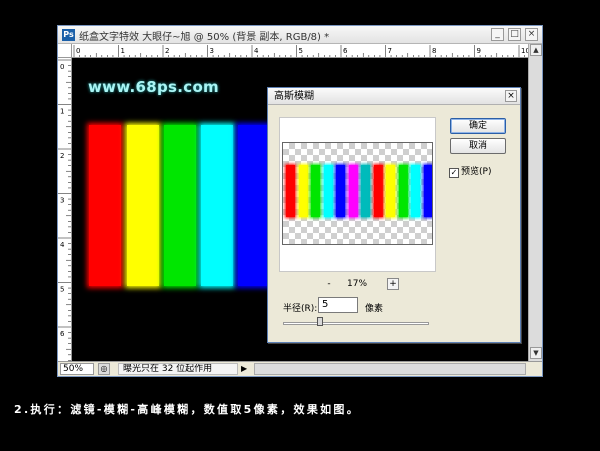  Describe the element at coordinates (479, 51) in the screenshot. I see `ruler-label: 9` at that location.